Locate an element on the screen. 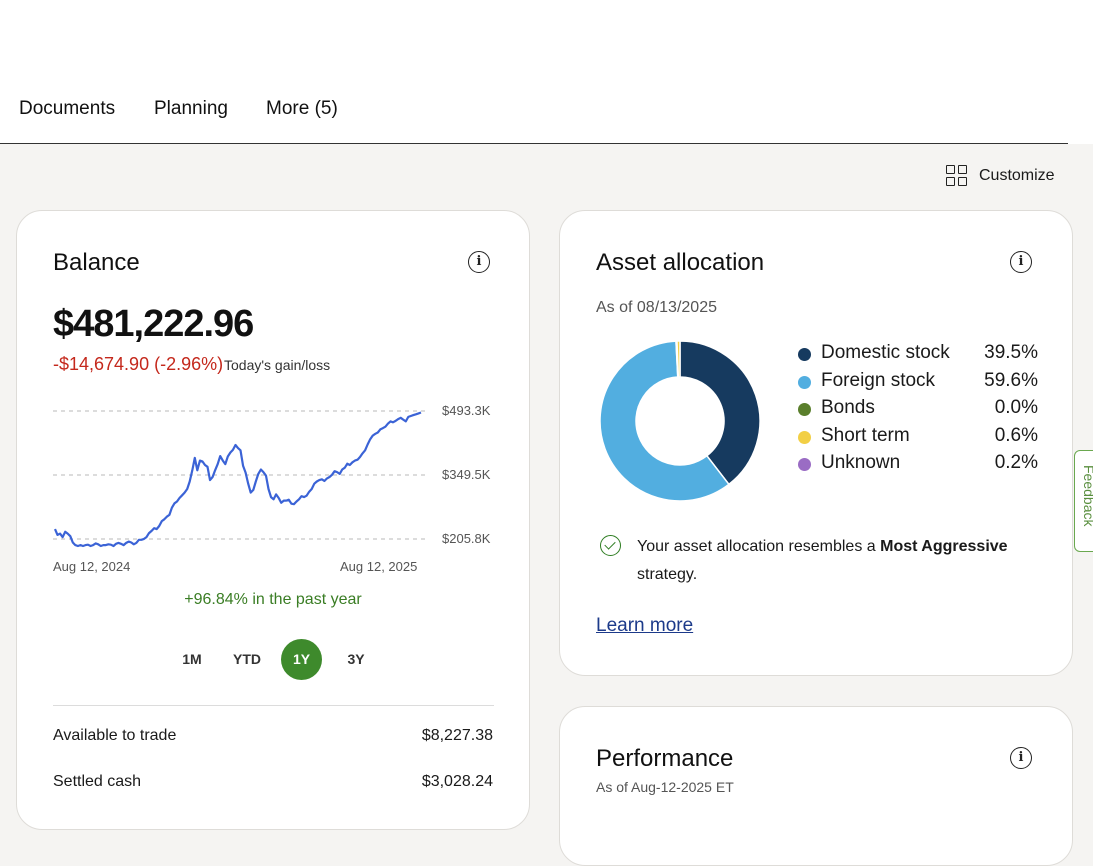 The width and height of the screenshot is (1093, 866). period-gain-text: +96.84% in the past year is located at coordinates (273, 599).